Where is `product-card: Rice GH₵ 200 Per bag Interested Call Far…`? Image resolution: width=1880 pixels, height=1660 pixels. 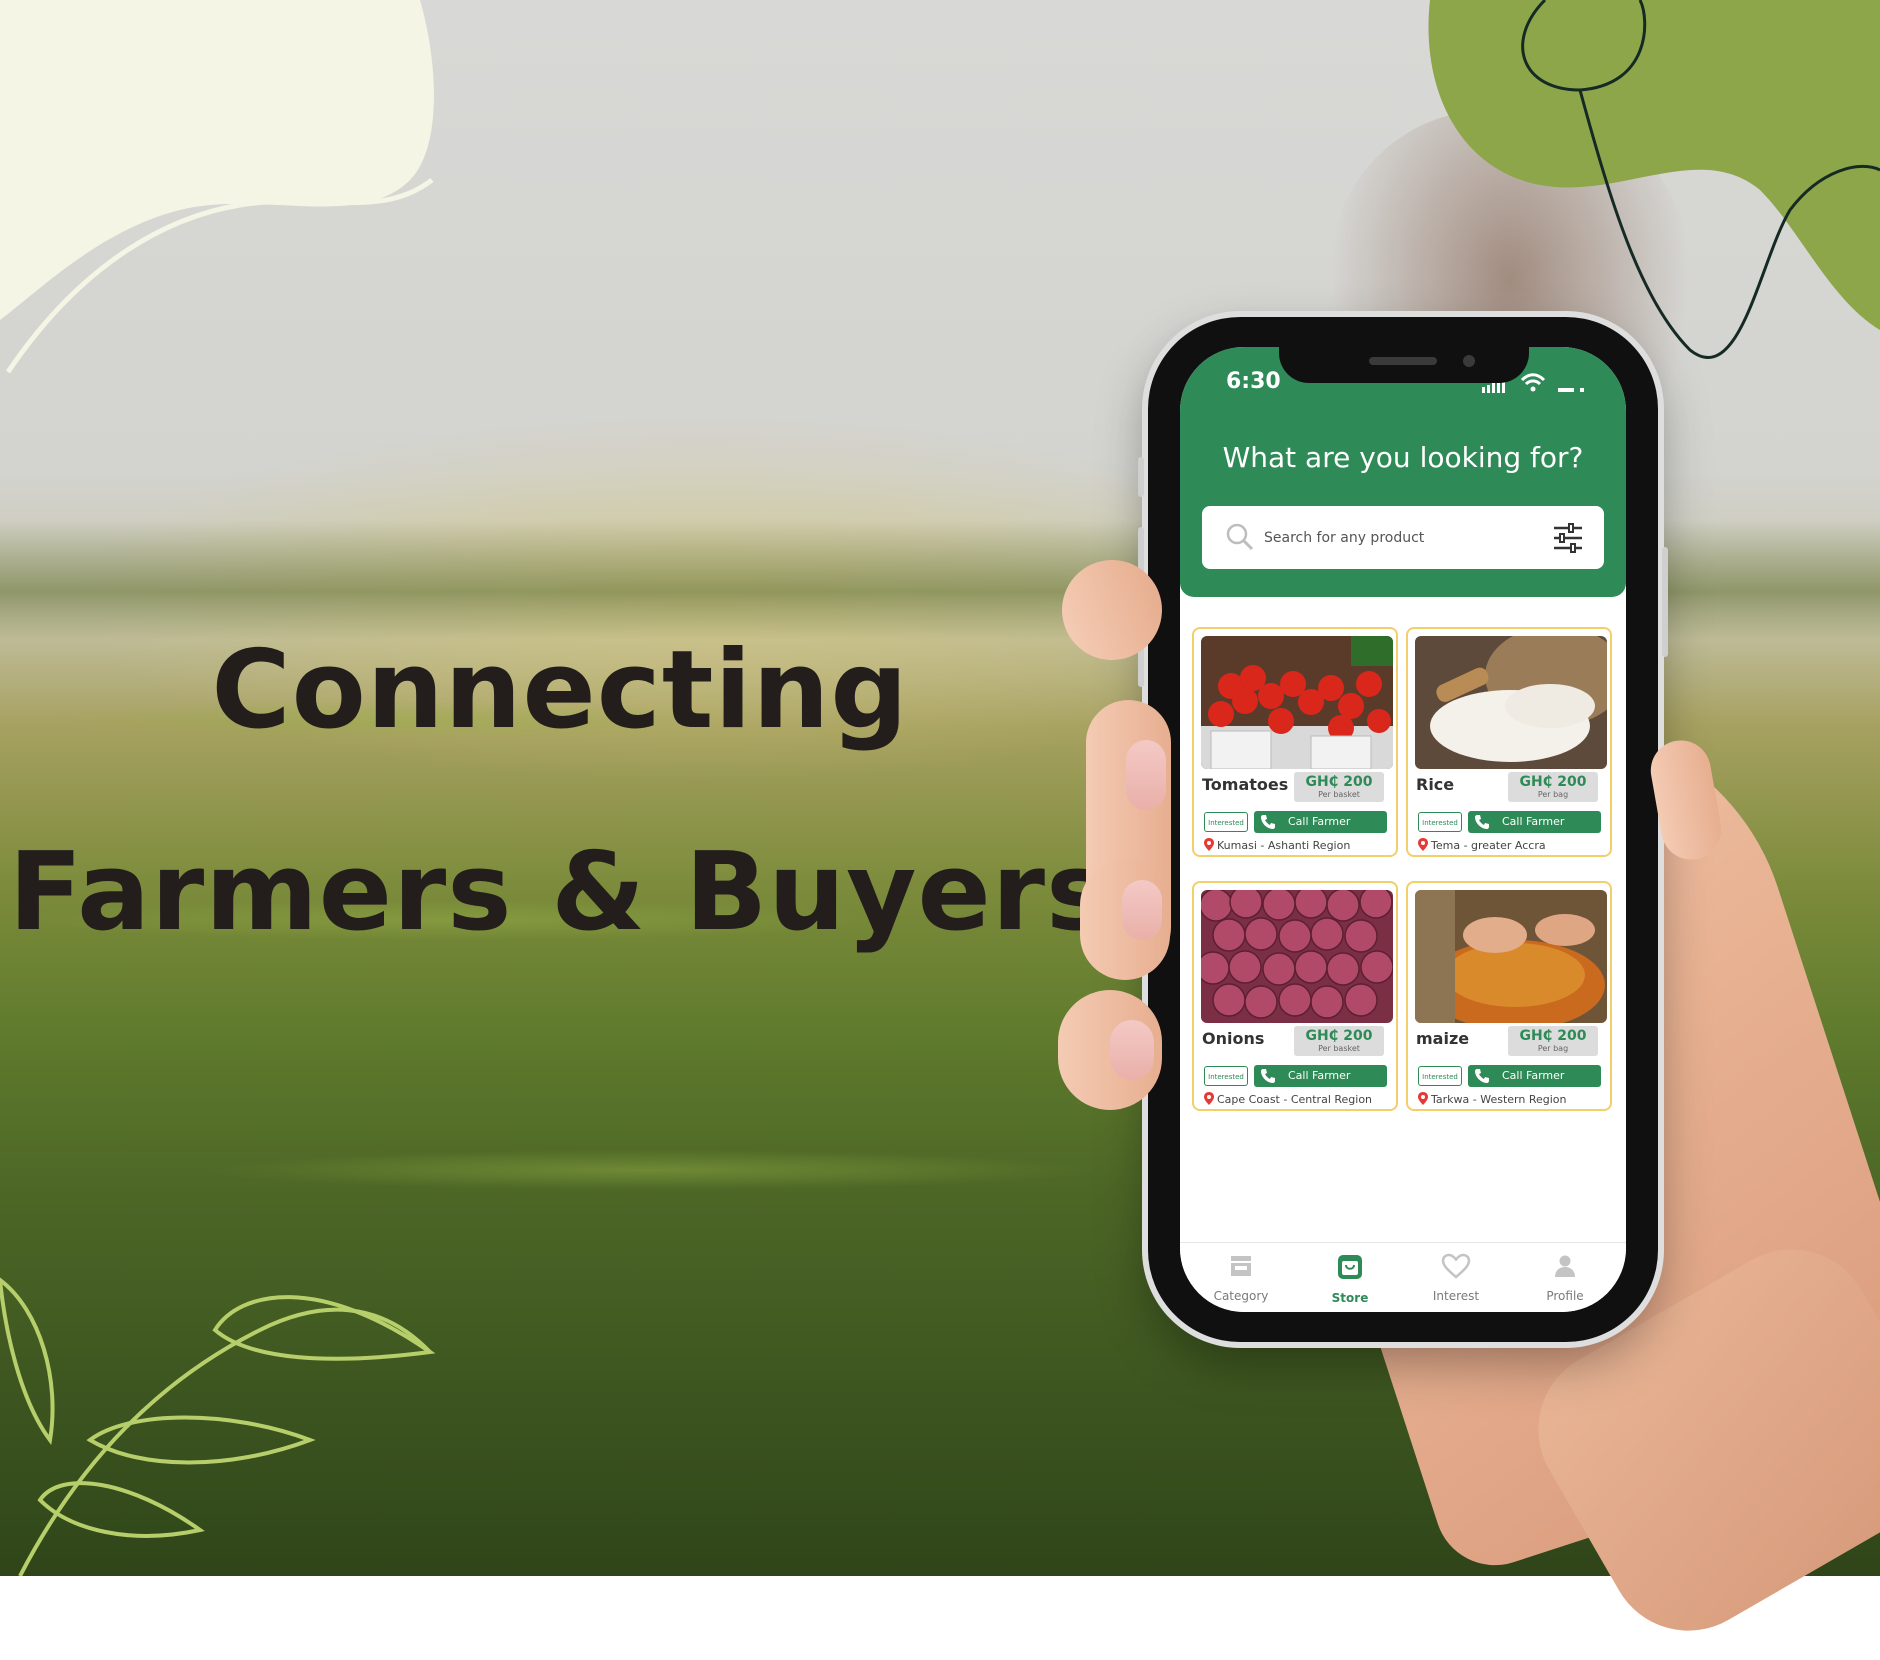 product-card: Rice GH₵ 200 Per bag Interested Call Far… is located at coordinates (1509, 742).